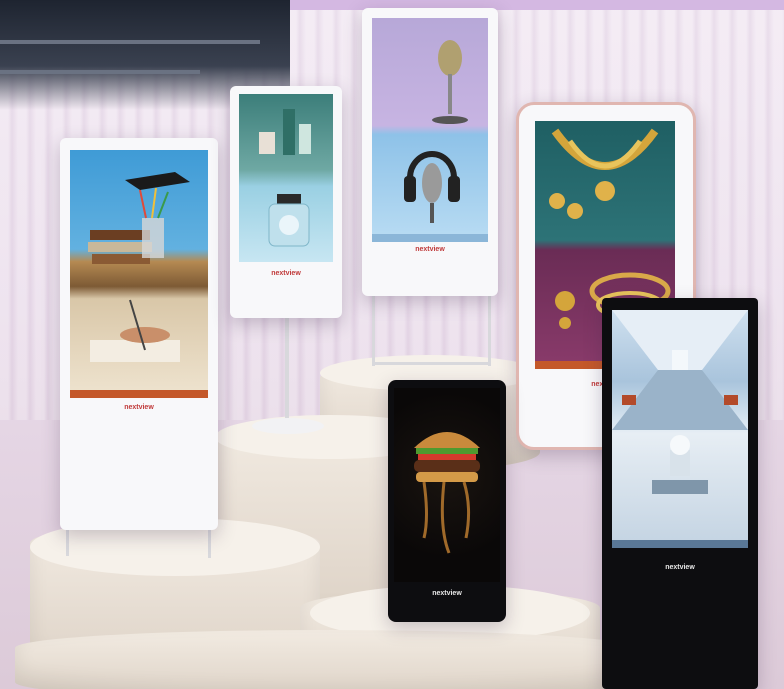  I want to click on display-microphone: nextview, so click(430, 152).